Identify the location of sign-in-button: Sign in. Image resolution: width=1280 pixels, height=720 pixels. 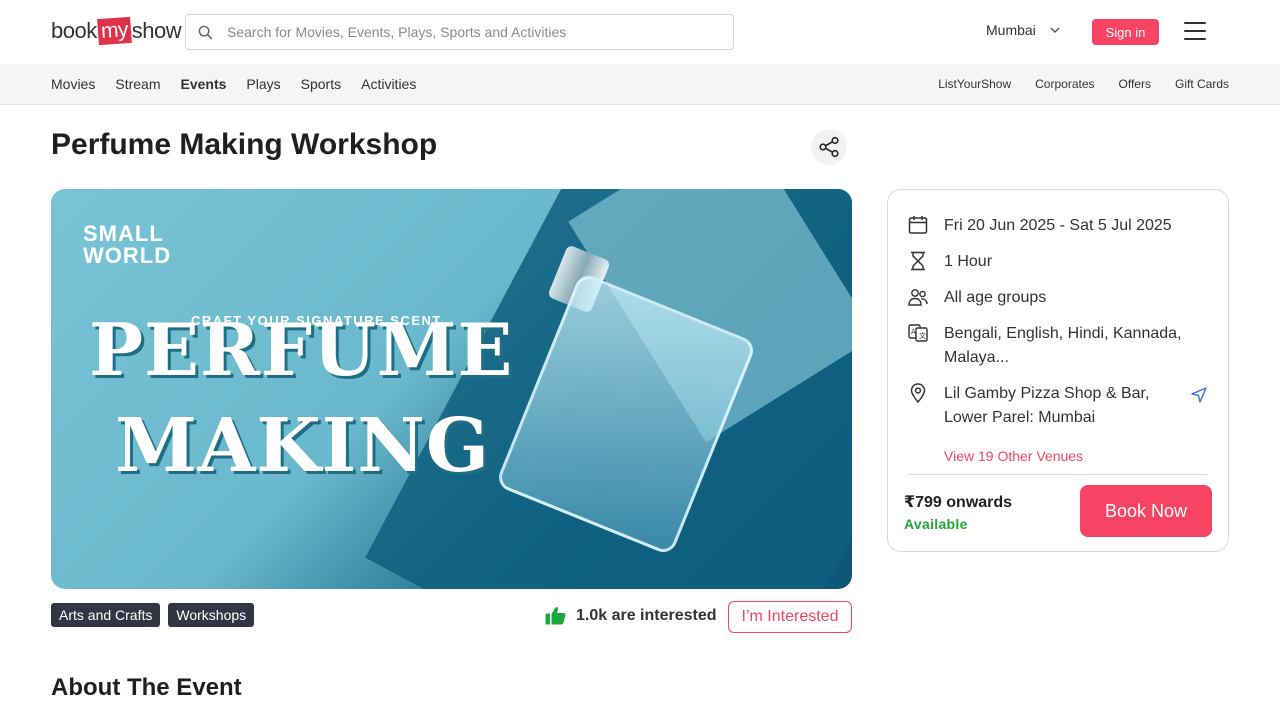
(1125, 32).